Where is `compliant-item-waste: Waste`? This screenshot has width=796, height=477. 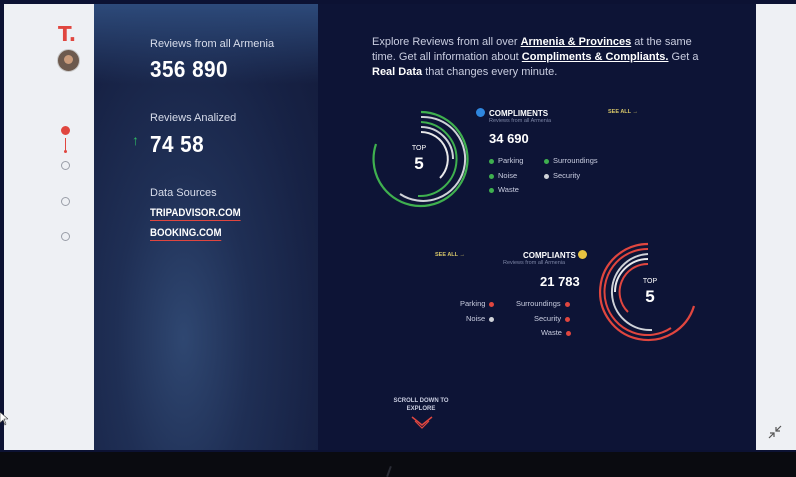
compliant-item-waste: Waste is located at coordinates (556, 332).